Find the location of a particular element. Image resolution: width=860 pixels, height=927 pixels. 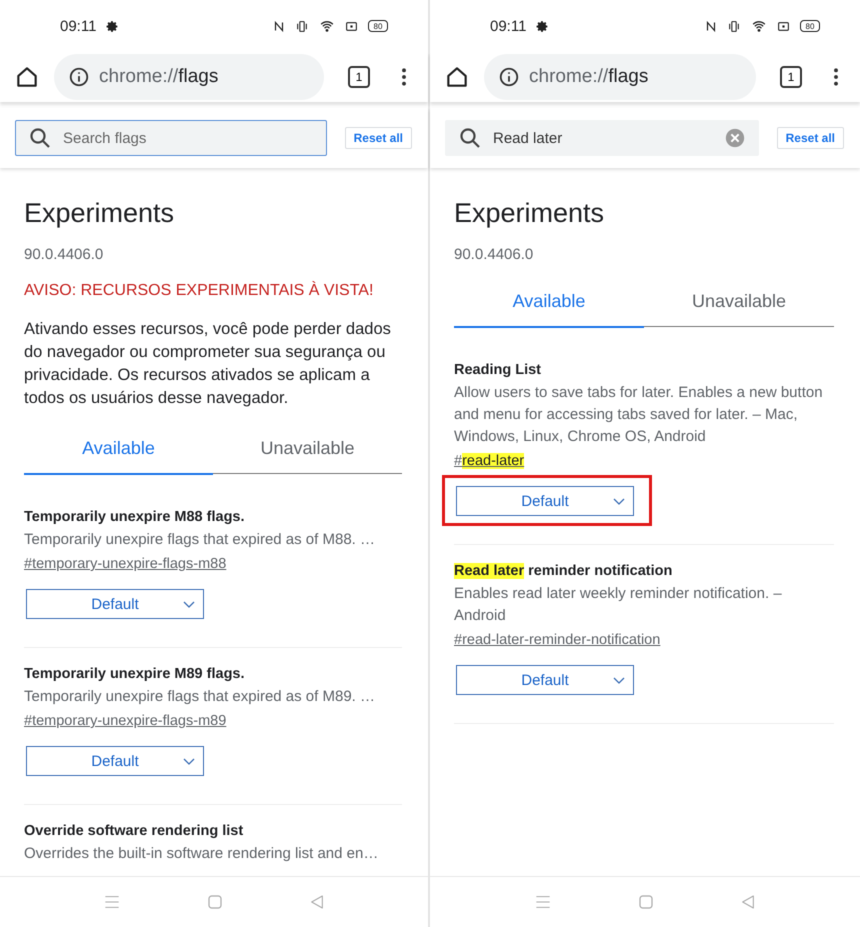

clear-icon is located at coordinates (735, 138).